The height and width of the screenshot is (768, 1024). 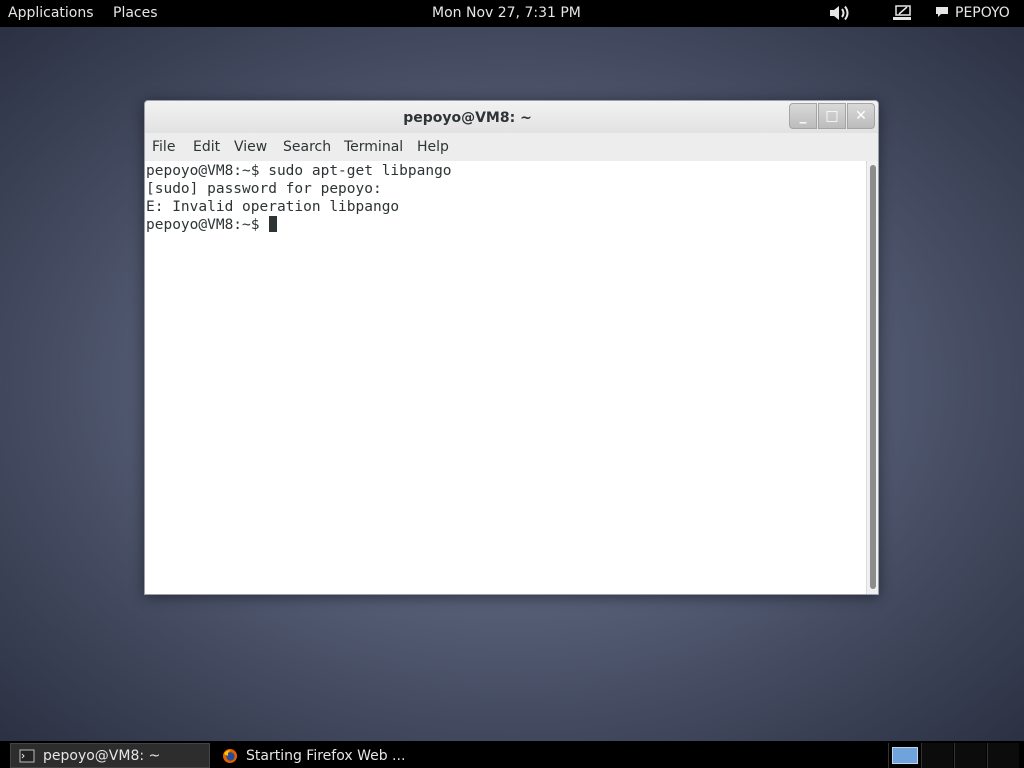 I want to click on scrollbar, so click(x=872, y=377).